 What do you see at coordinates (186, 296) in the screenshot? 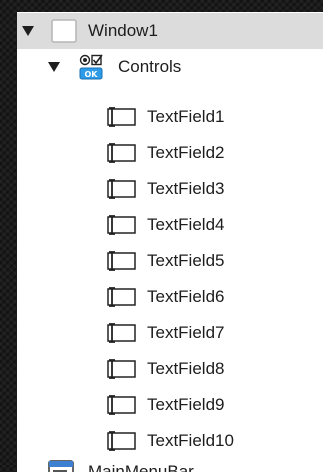
I see `tree-item-label: TextField6` at bounding box center [186, 296].